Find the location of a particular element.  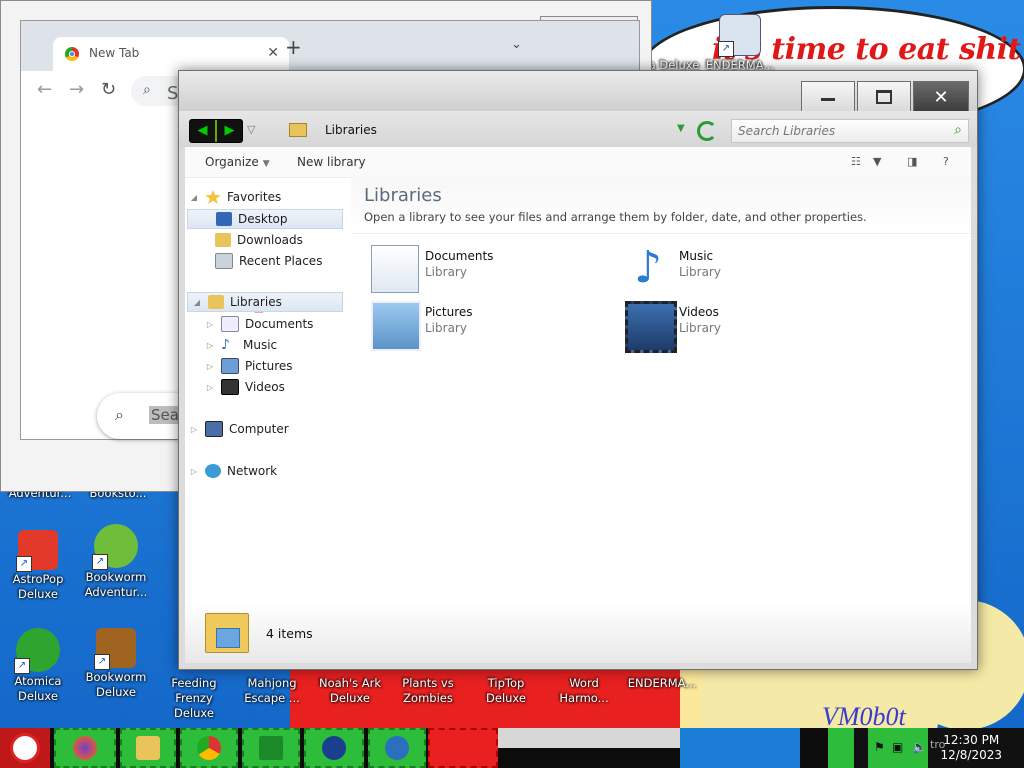

address-dropdown-icon: ▼ is located at coordinates (681, 128).